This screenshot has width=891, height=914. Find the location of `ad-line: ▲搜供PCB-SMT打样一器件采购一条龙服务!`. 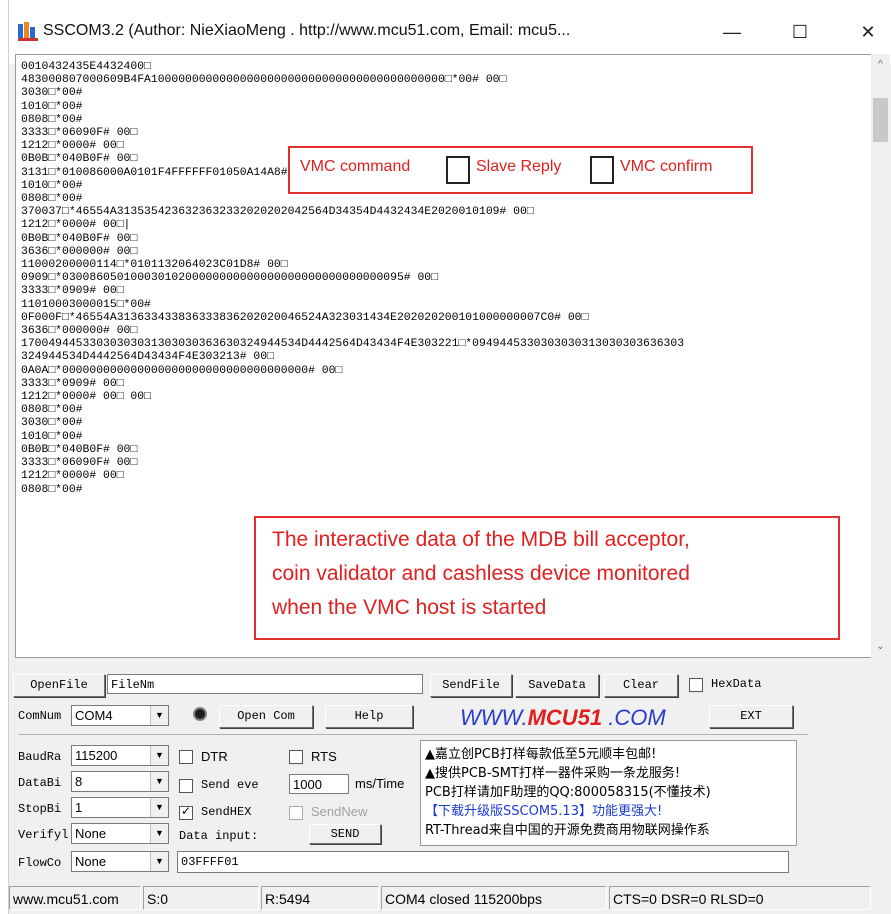

ad-line: ▲搜供PCB-SMT打样一器件采购一条龙服务! is located at coordinates (552, 771).